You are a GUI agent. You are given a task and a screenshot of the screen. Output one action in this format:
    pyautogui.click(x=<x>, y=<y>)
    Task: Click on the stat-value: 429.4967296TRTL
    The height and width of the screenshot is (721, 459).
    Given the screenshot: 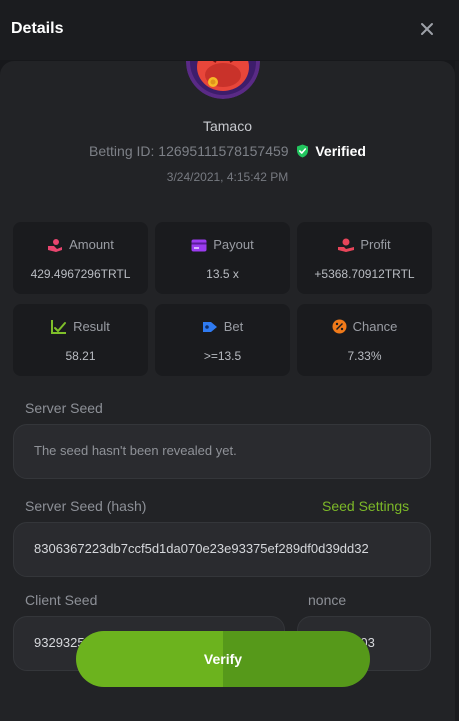 What is the action you would take?
    pyautogui.click(x=80, y=274)
    